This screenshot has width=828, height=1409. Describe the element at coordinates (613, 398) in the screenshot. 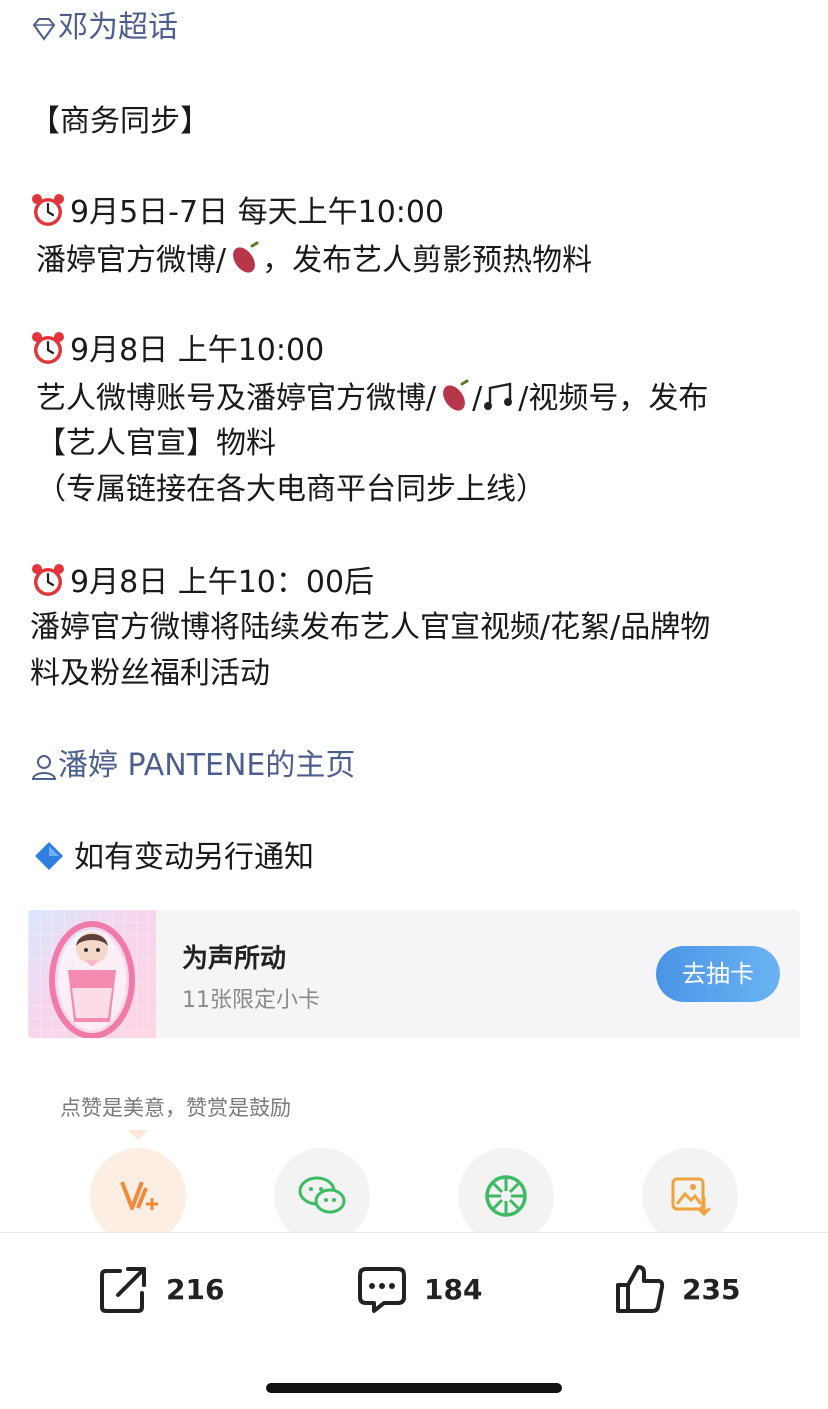

I see `schedule-2-body-c: /视频号，发布` at that location.